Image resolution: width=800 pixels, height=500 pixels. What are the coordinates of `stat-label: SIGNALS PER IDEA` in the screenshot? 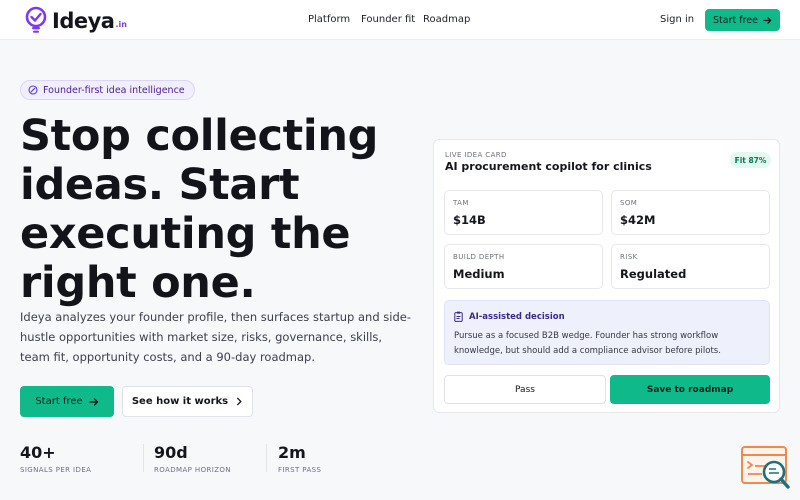 It's located at (56, 470).